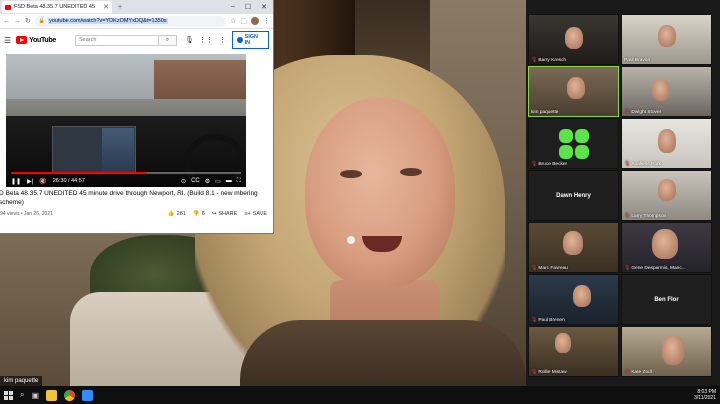  Describe the element at coordinates (218, 181) in the screenshot. I see `miniplayer-icon: ▭` at that location.